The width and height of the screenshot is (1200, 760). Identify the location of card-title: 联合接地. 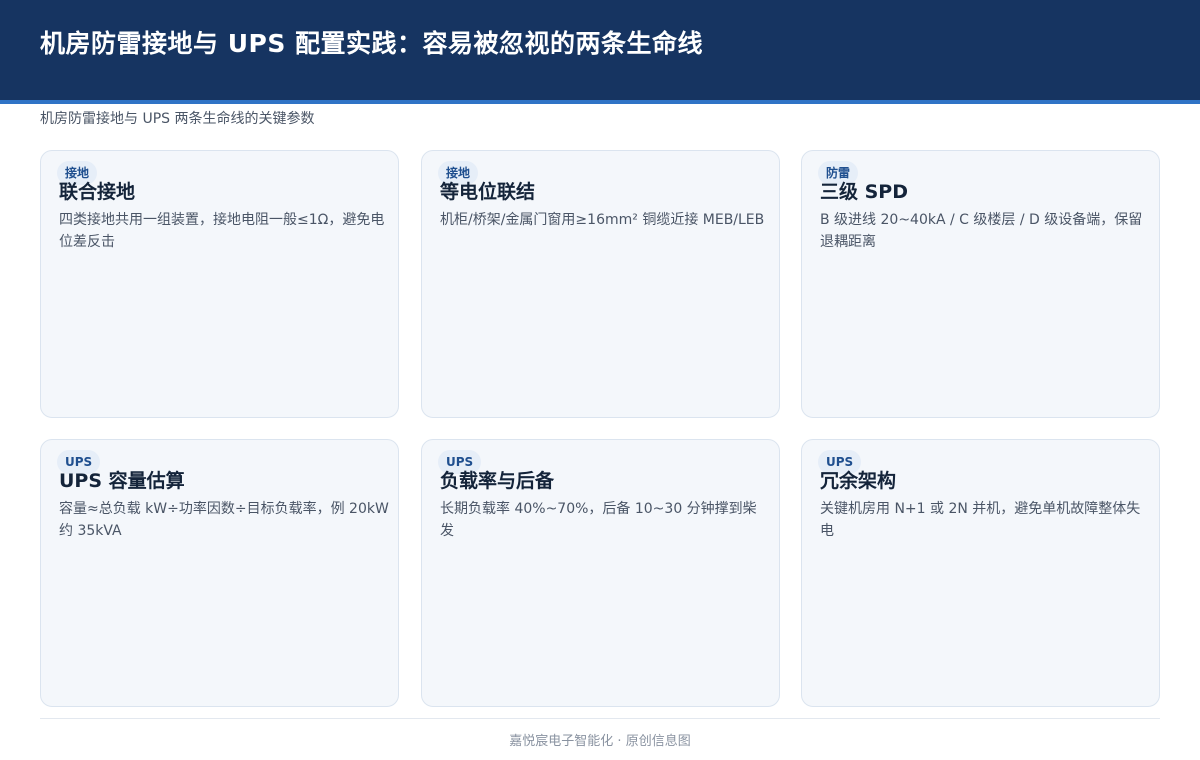
(97, 192).